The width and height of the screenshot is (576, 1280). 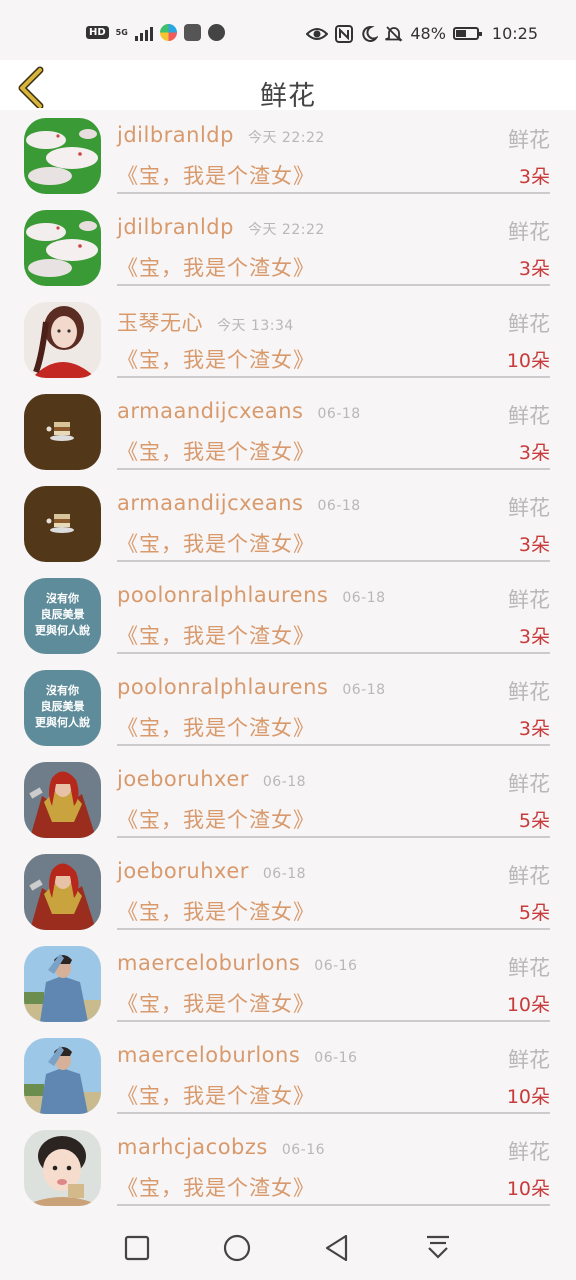 What do you see at coordinates (288, 248) in the screenshot?
I see `list-item: jdilbranldp 今天 22:22 鲜花《宝，我是个渣女》 3朵` at bounding box center [288, 248].